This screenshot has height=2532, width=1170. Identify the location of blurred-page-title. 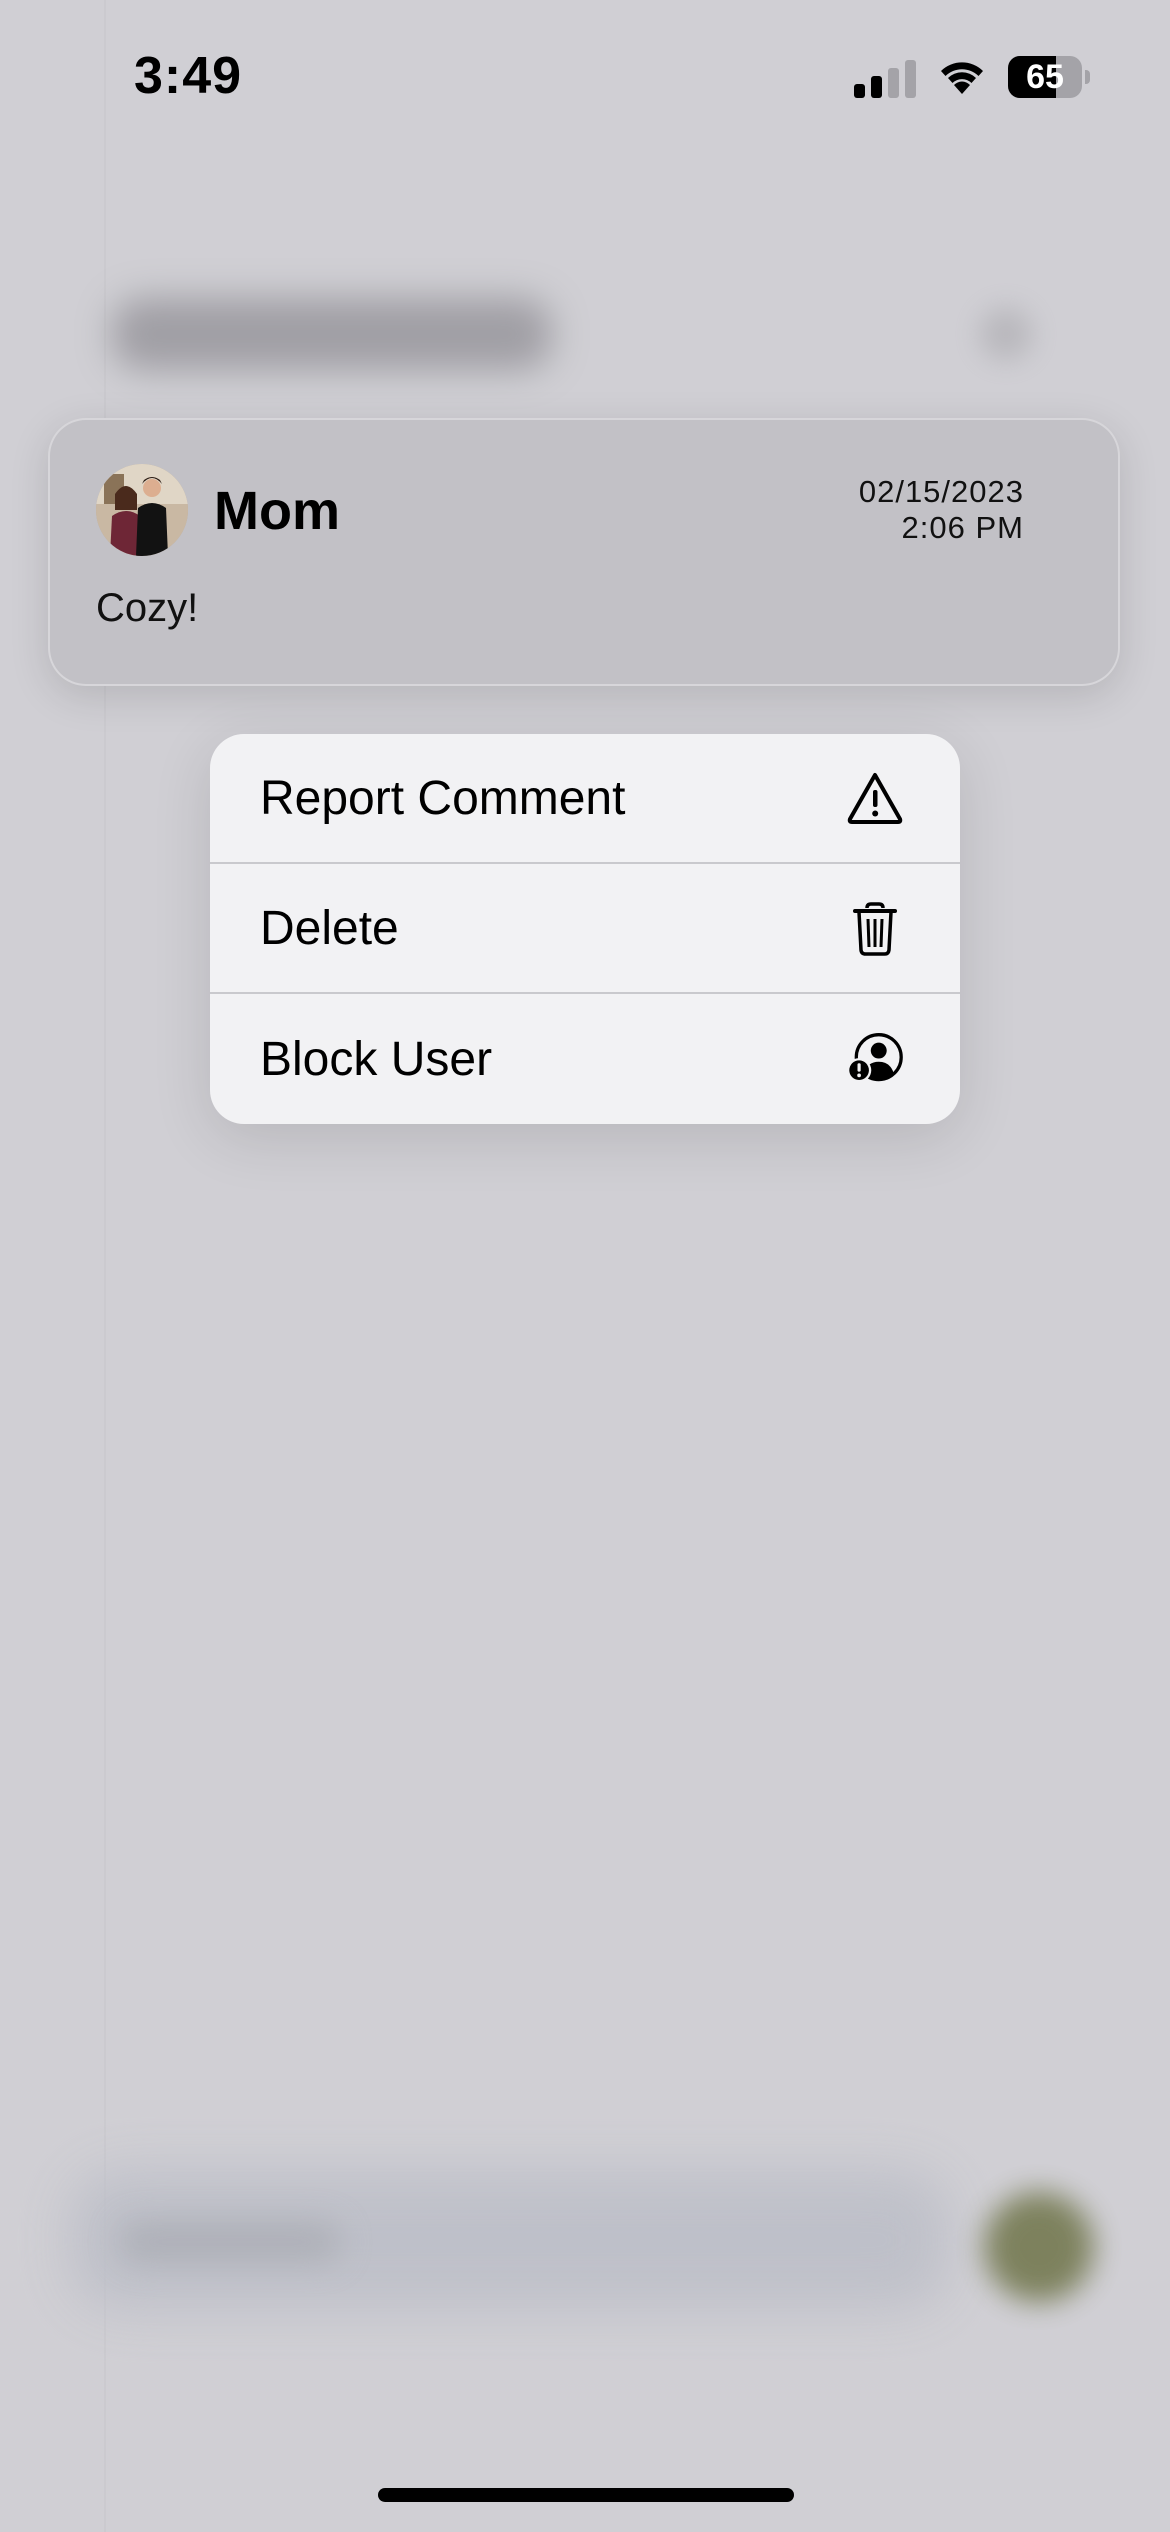
(332, 334).